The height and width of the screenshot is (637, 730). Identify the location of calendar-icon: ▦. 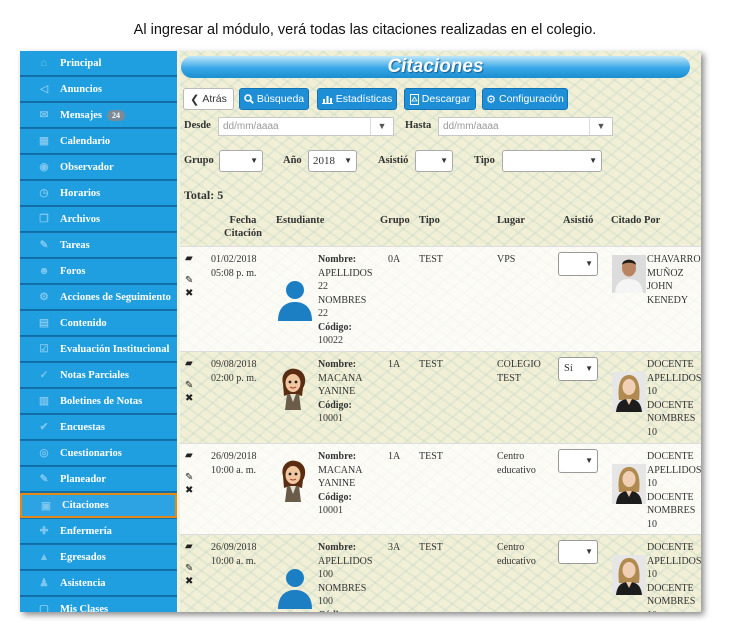
(44, 141).